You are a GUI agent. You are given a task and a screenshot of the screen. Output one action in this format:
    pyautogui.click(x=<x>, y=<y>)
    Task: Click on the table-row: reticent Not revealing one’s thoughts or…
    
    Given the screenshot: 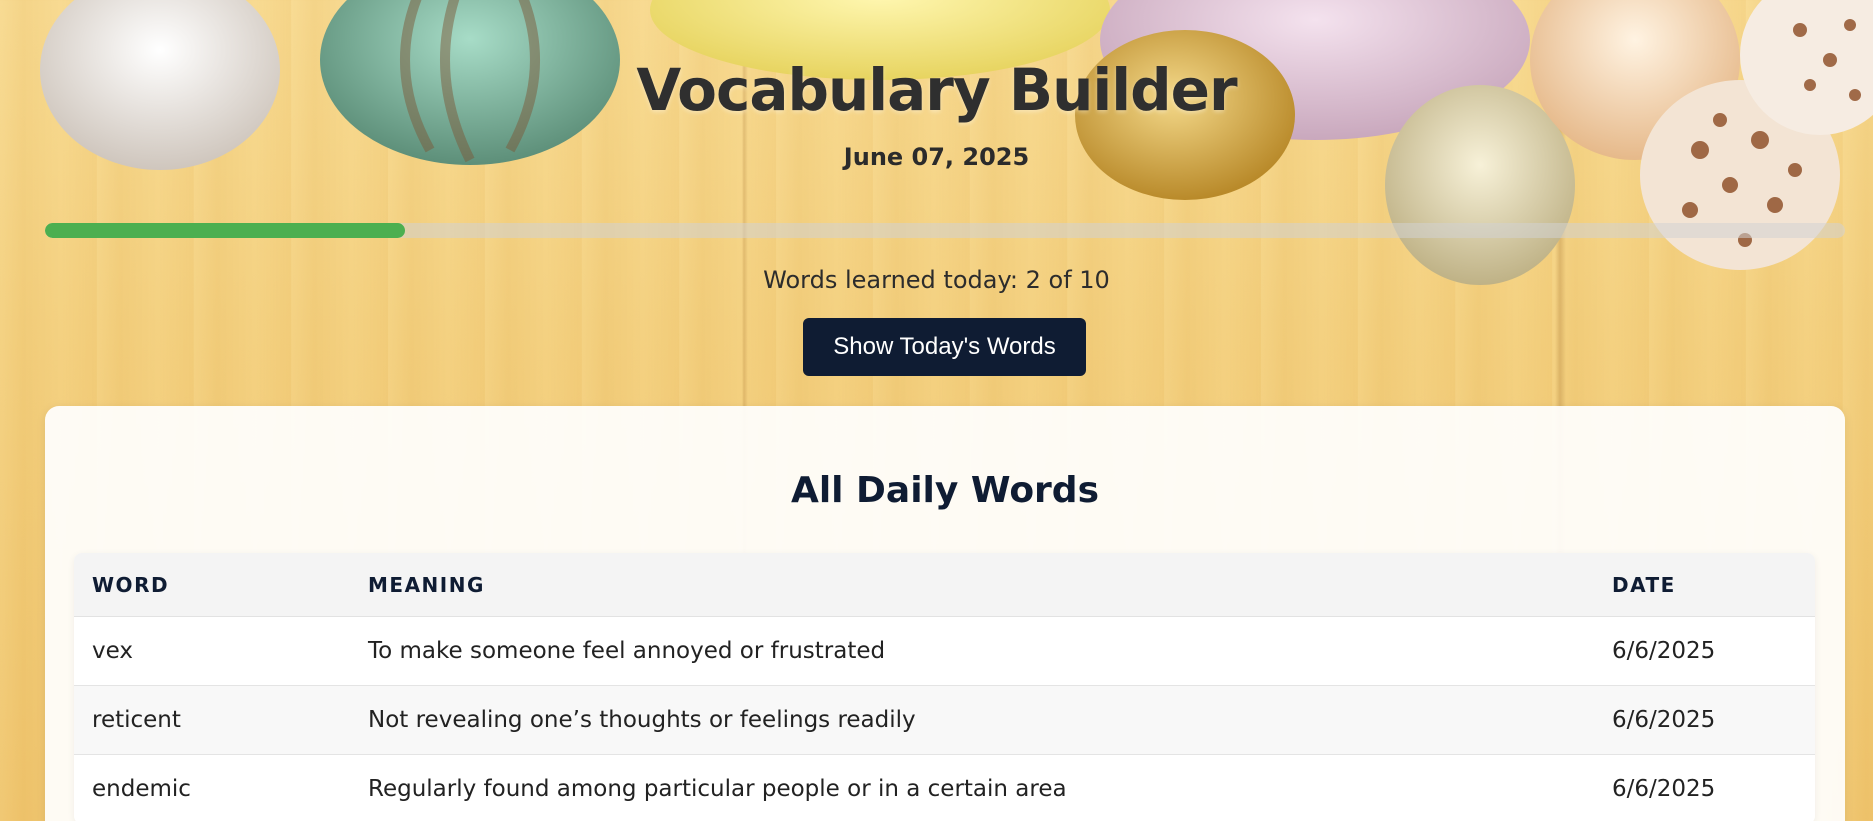 What is the action you would take?
    pyautogui.click(x=944, y=720)
    